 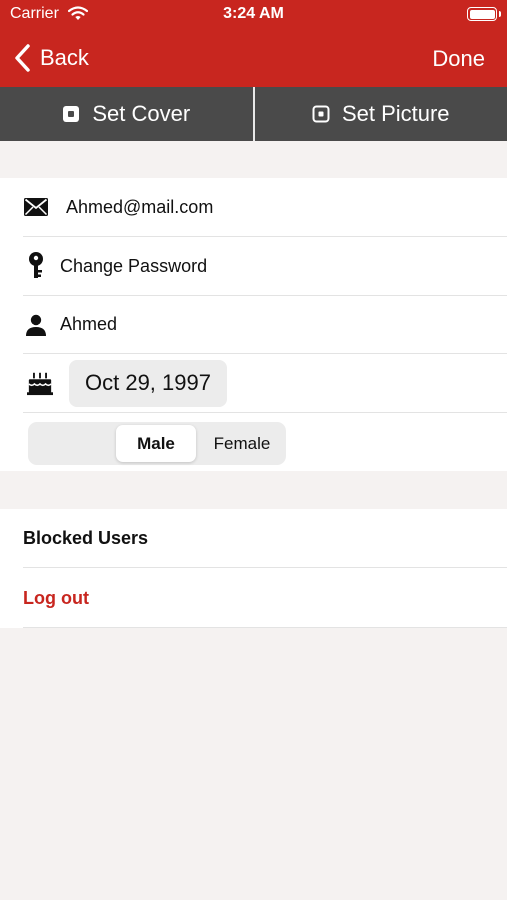 I want to click on envelope-icon, so click(x=36, y=207).